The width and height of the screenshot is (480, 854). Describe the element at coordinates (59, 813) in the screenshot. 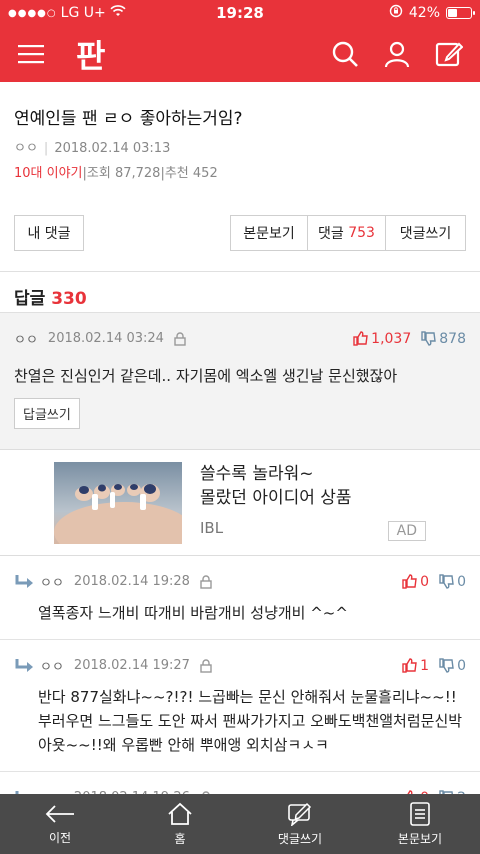

I see `back-arrow-icon` at that location.